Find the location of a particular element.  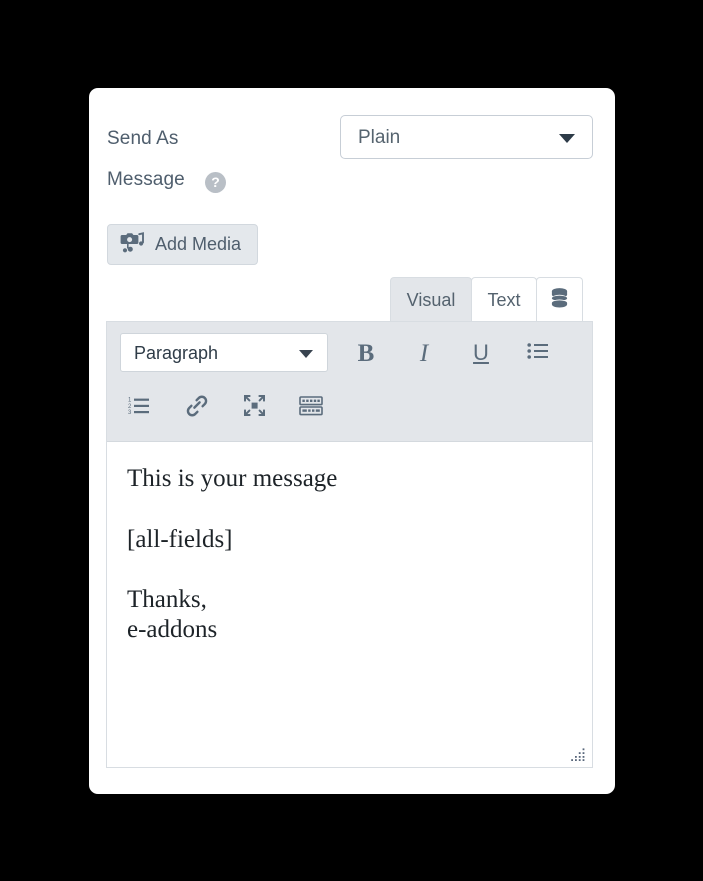

tab-text: Text is located at coordinates (504, 299).